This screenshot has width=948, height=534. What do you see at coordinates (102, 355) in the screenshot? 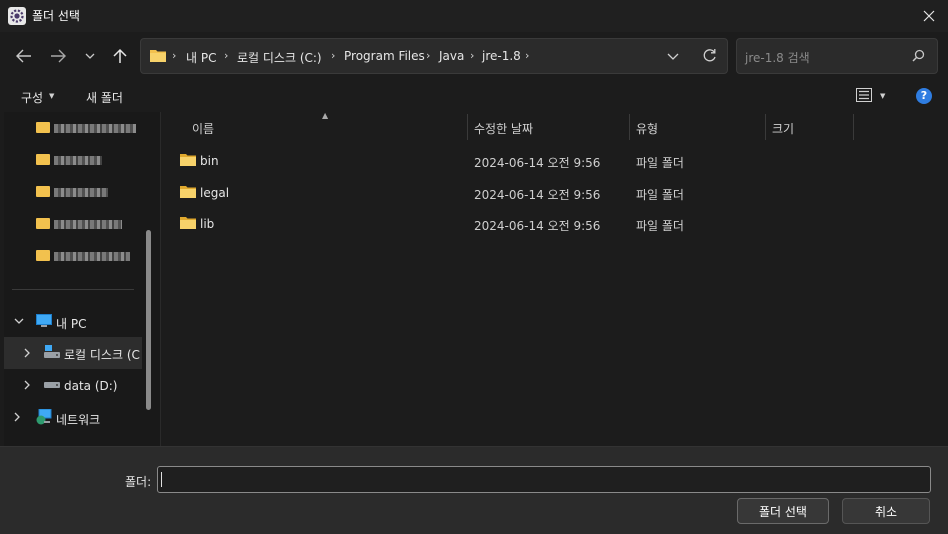
I see `tree-label-local-disk: 로컬 디스크 (C` at bounding box center [102, 355].